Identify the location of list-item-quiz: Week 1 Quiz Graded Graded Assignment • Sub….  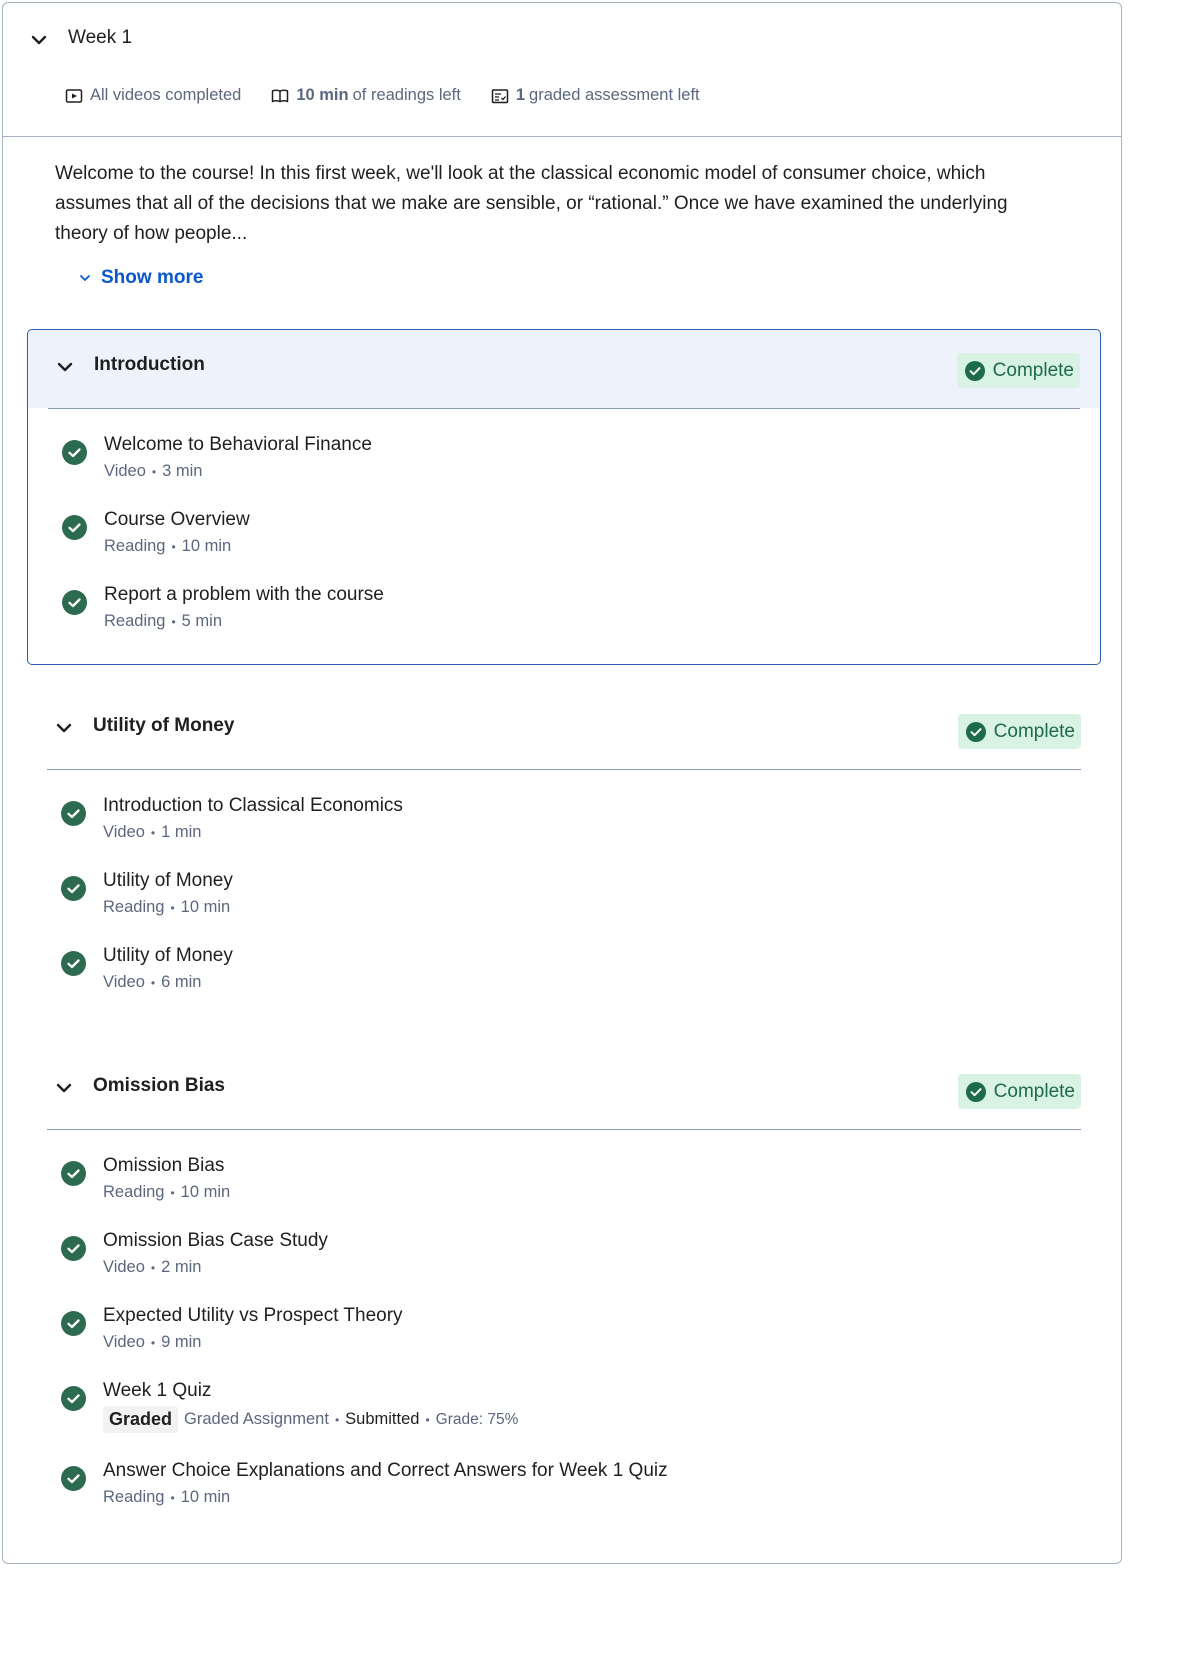
(564, 1410).